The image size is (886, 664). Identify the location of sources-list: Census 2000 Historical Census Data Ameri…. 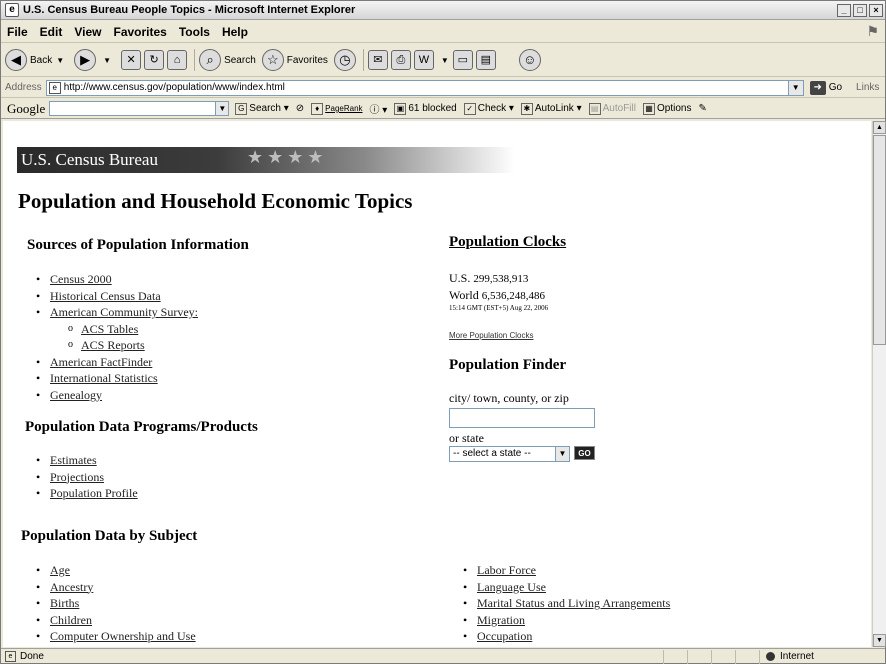
(116, 337).